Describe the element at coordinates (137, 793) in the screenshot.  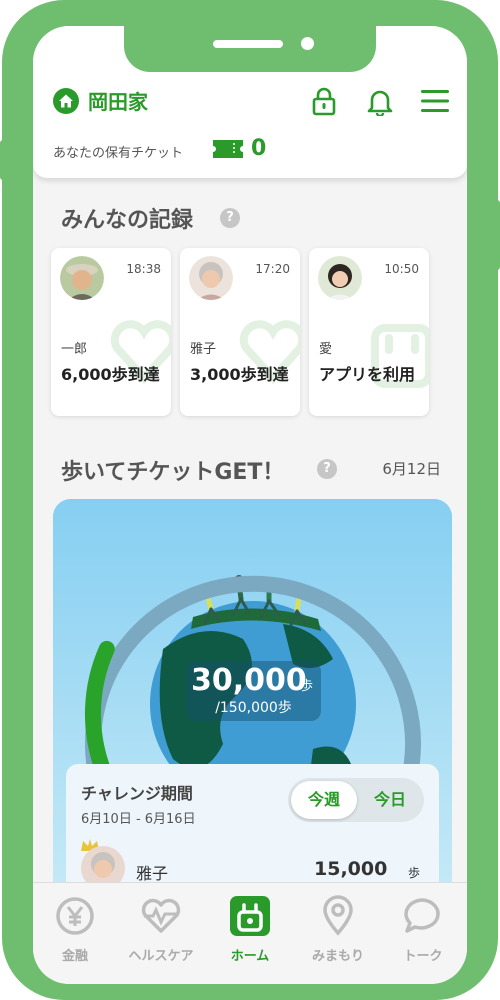
I see `period-title: チャレンジ期間` at that location.